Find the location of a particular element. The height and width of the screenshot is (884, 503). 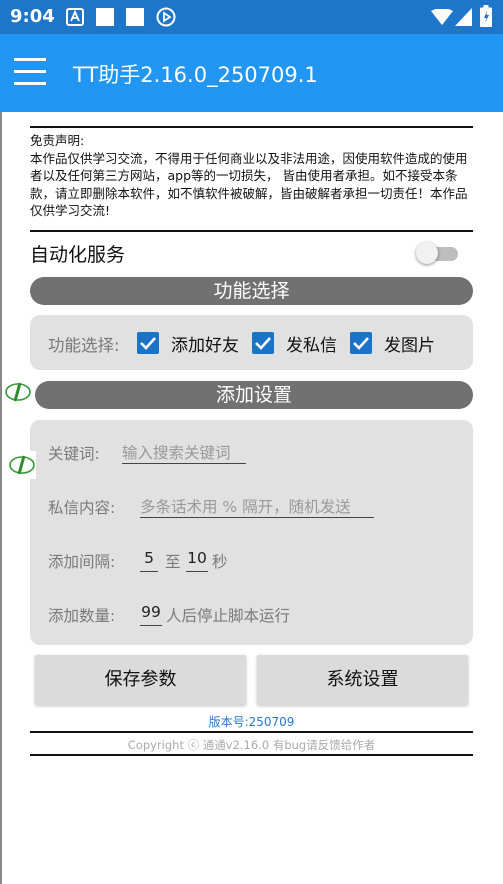

disclaimer-title: 免责声明: is located at coordinates (57, 140).